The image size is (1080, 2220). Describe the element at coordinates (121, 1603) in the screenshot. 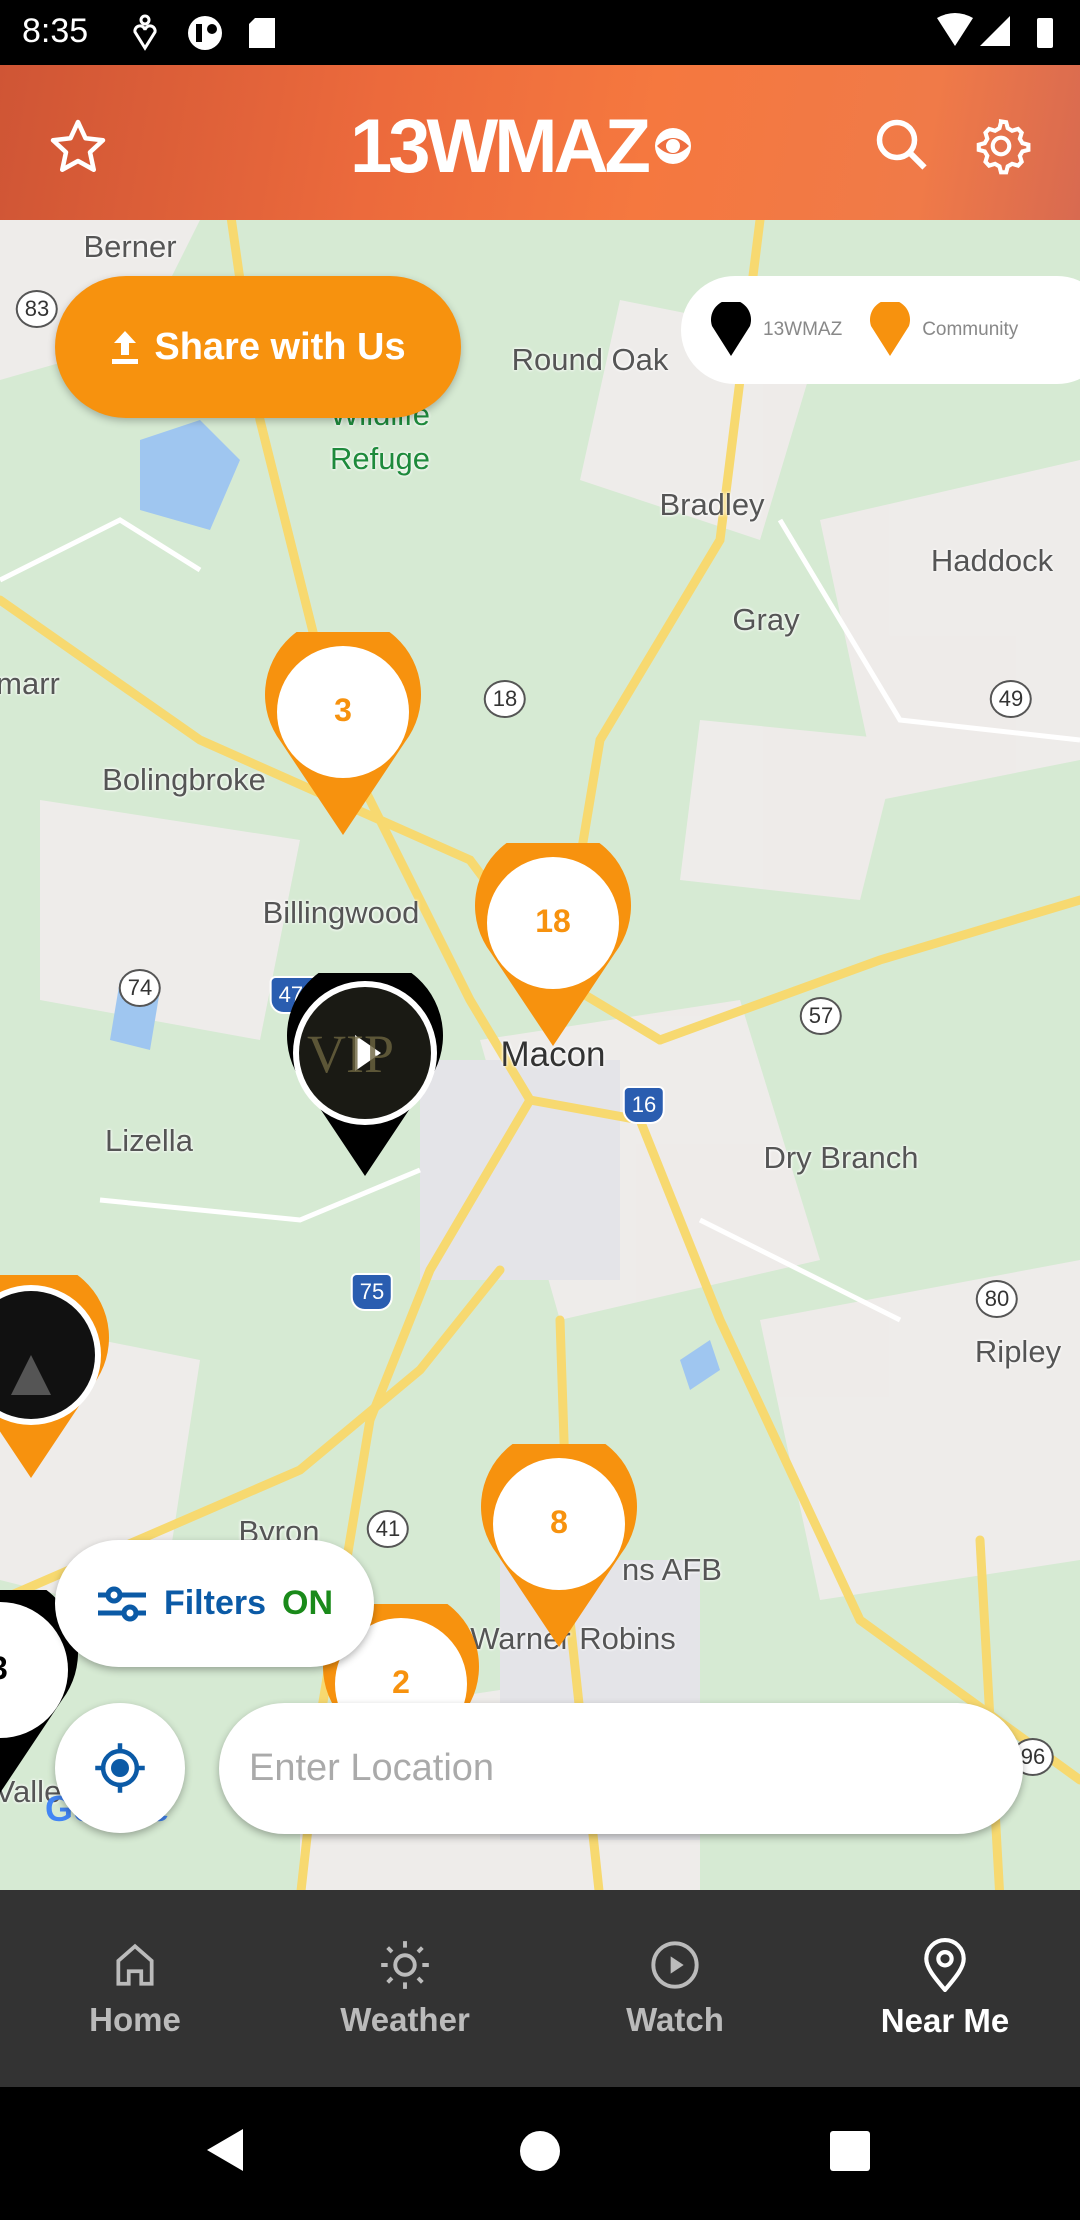

I see `sliders-icon` at that location.